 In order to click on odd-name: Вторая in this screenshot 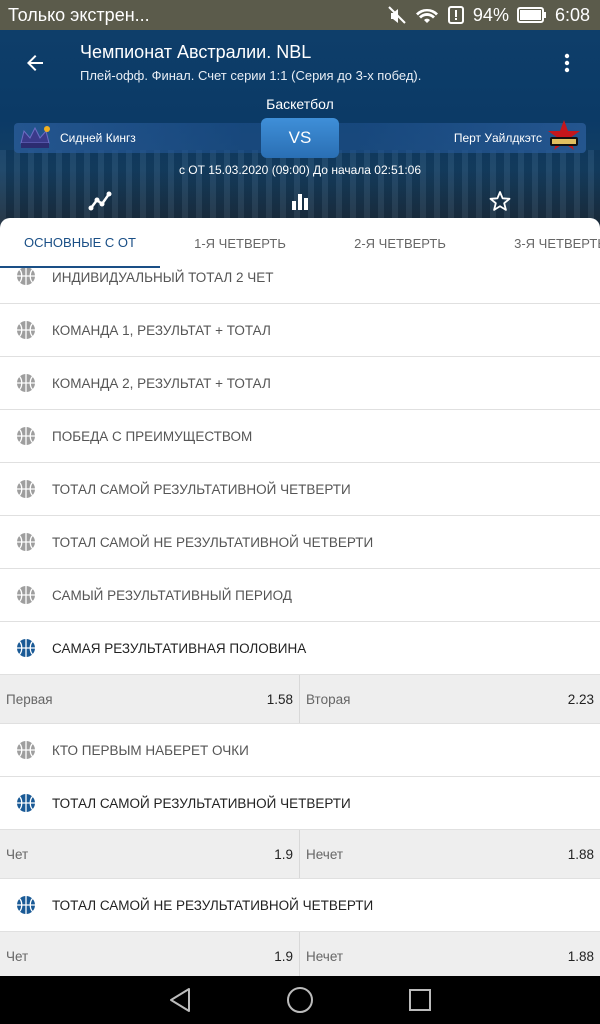, I will do `click(328, 699)`.